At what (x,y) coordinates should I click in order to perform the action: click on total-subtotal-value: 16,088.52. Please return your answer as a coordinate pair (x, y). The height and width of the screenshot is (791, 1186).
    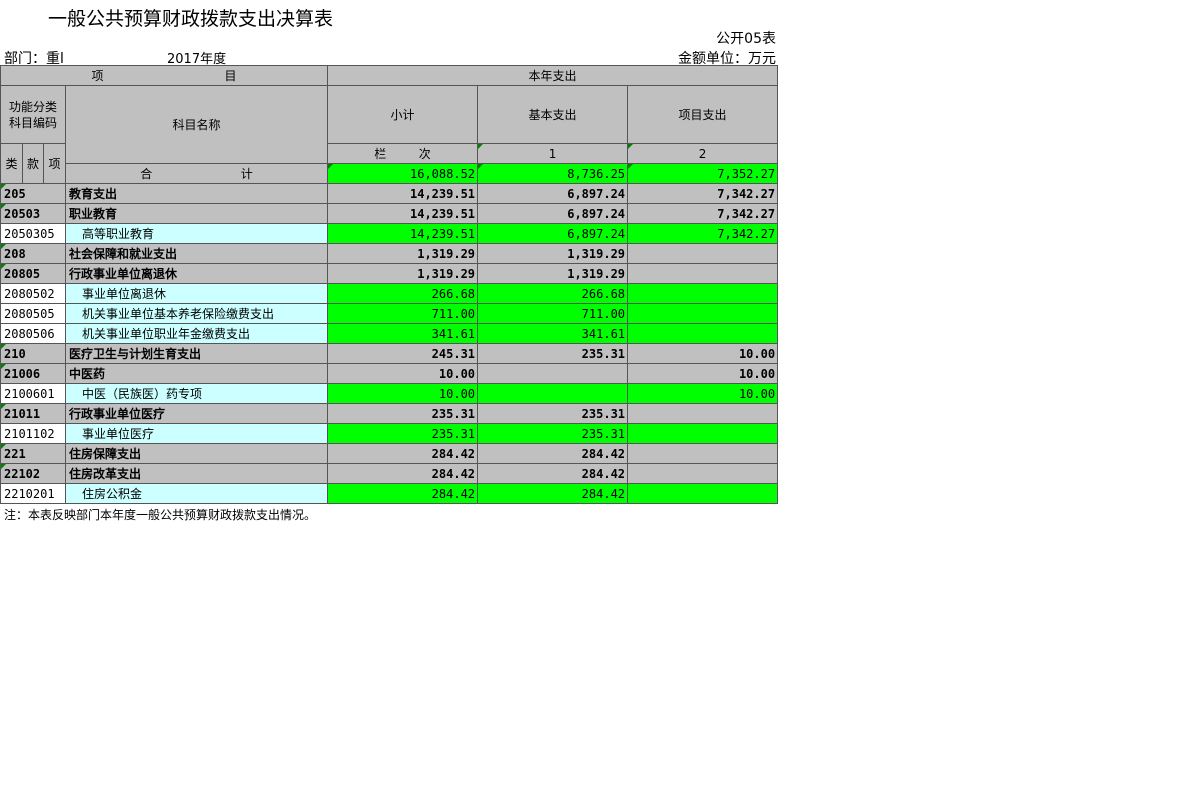
    Looking at the image, I should click on (443, 173).